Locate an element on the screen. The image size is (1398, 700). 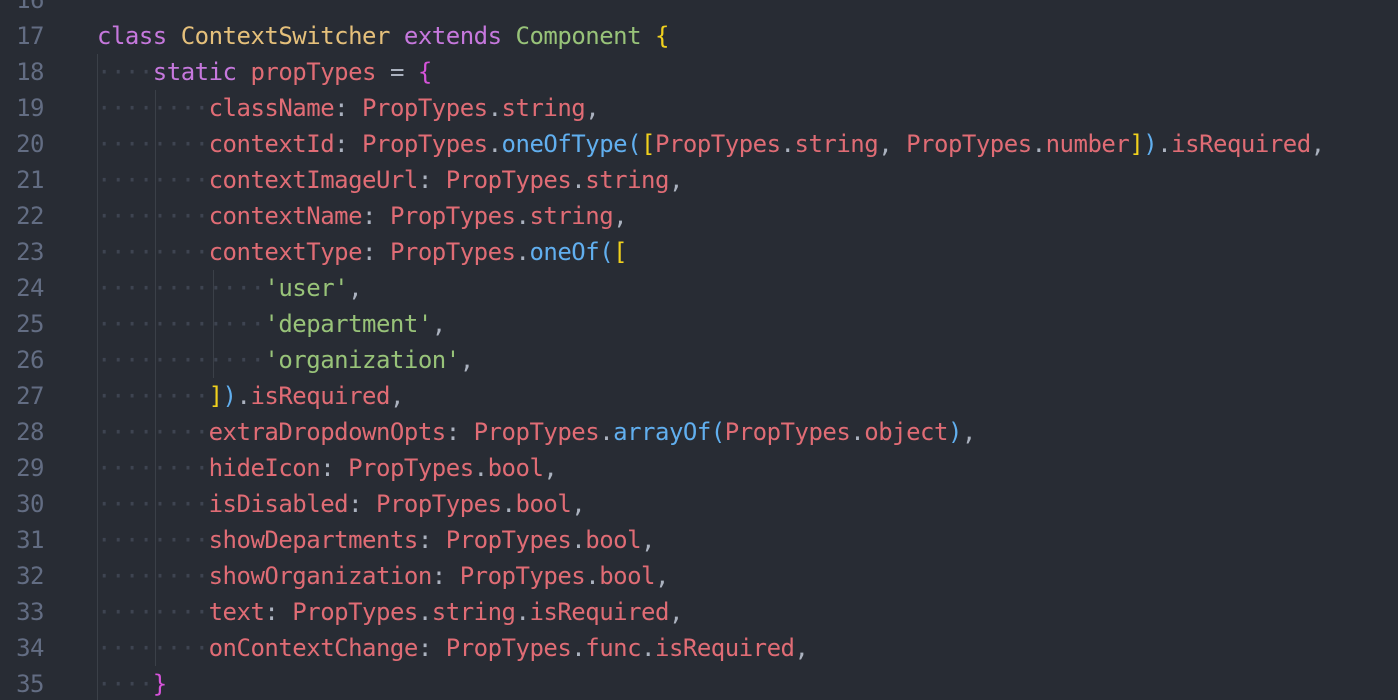
code-line: 29 ········hideIcon: PropTypes.bool, is located at coordinates (699, 468).